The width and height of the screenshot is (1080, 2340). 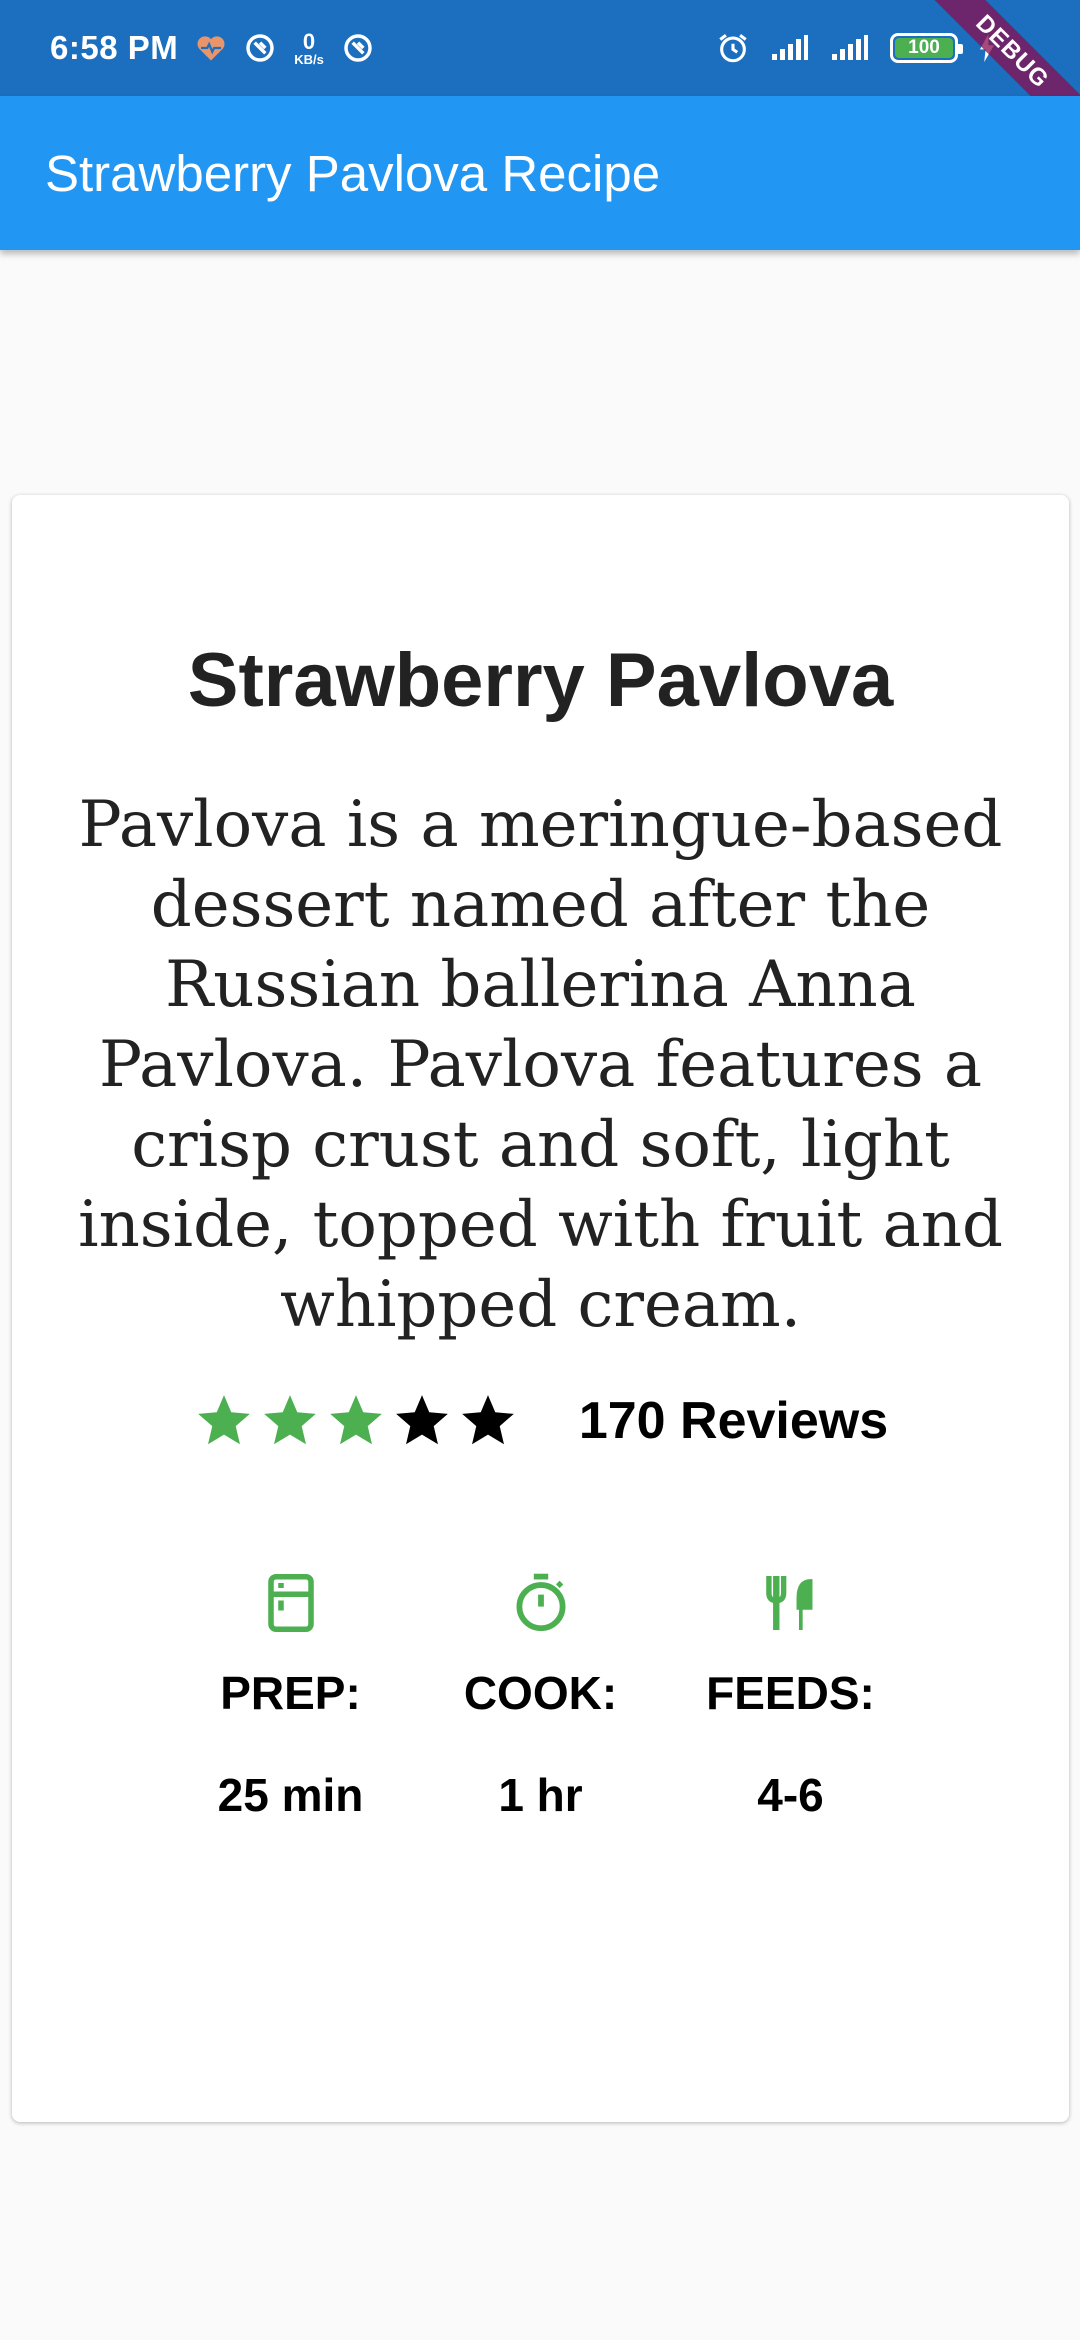 What do you see at coordinates (291, 1603) in the screenshot?
I see `kitchen-icon` at bounding box center [291, 1603].